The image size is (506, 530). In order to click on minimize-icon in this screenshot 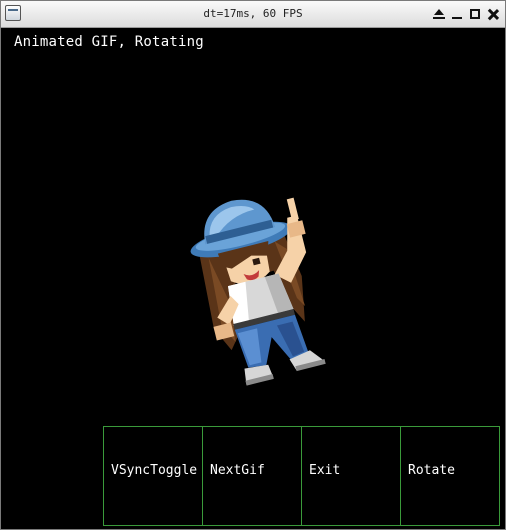, I will do `click(457, 18)`.